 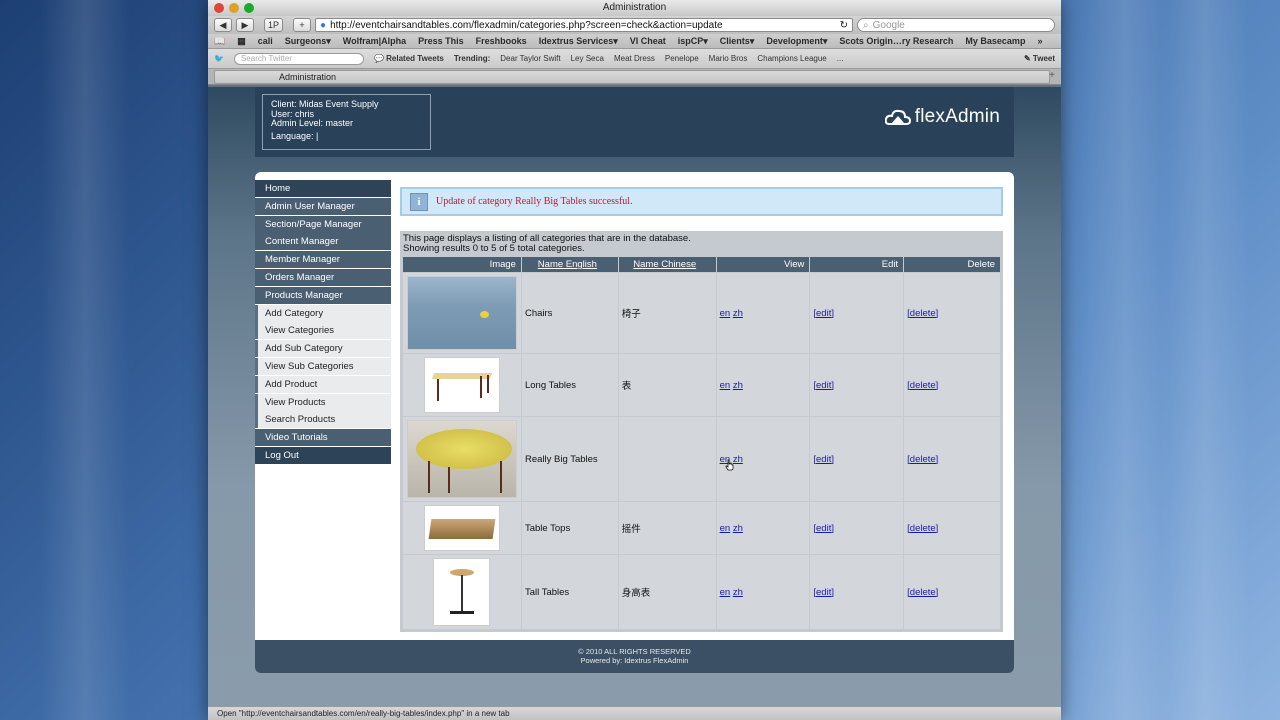 What do you see at coordinates (587, 58) in the screenshot?
I see `trend-item: Ley Seca` at bounding box center [587, 58].